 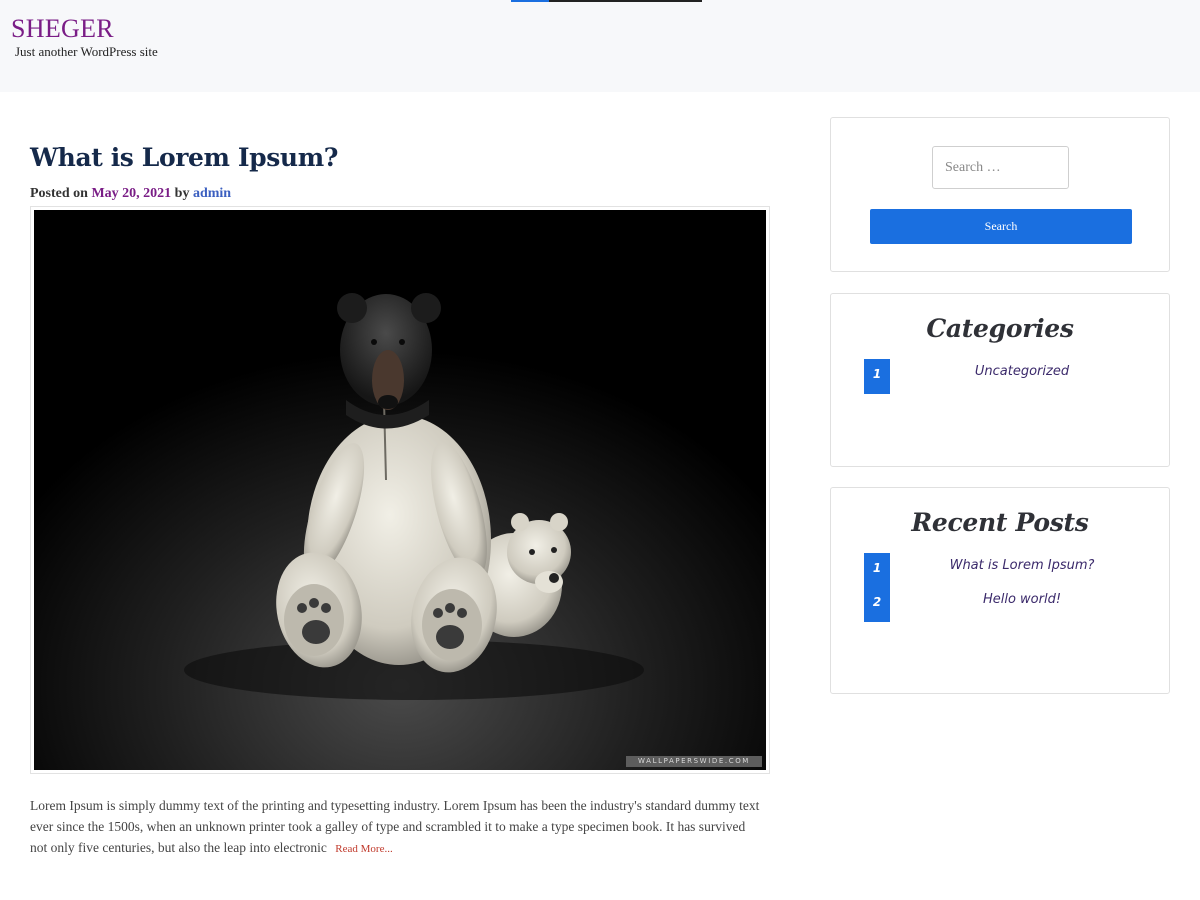 What do you see at coordinates (61, 193) in the screenshot?
I see `posted-on-label: Posted on` at bounding box center [61, 193].